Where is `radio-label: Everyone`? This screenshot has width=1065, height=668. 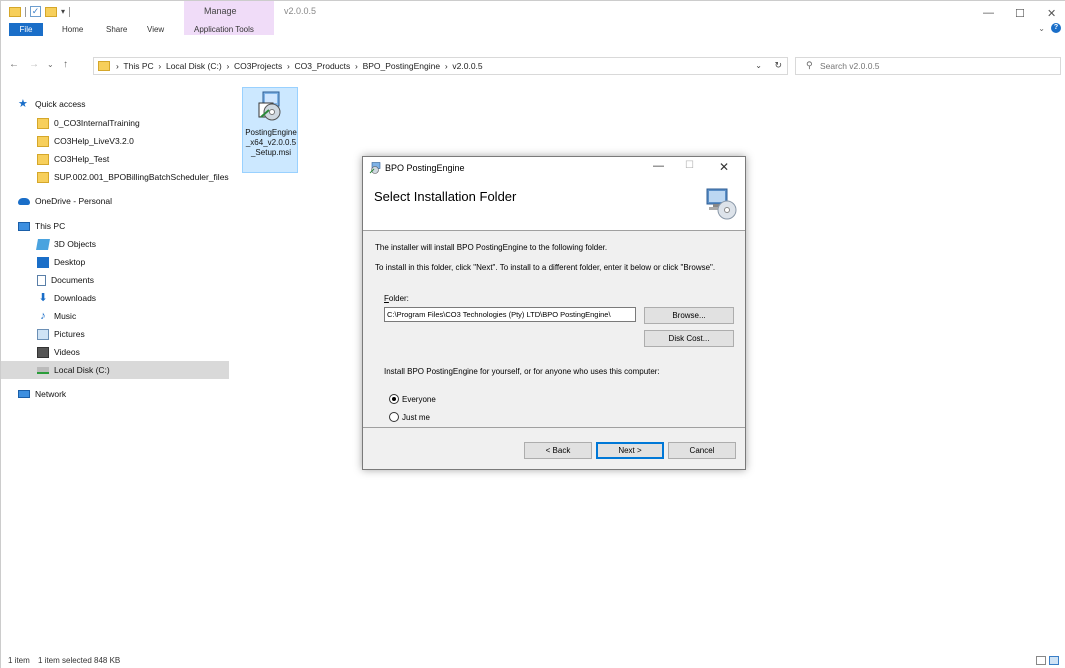
radio-label: Everyone is located at coordinates (419, 399).